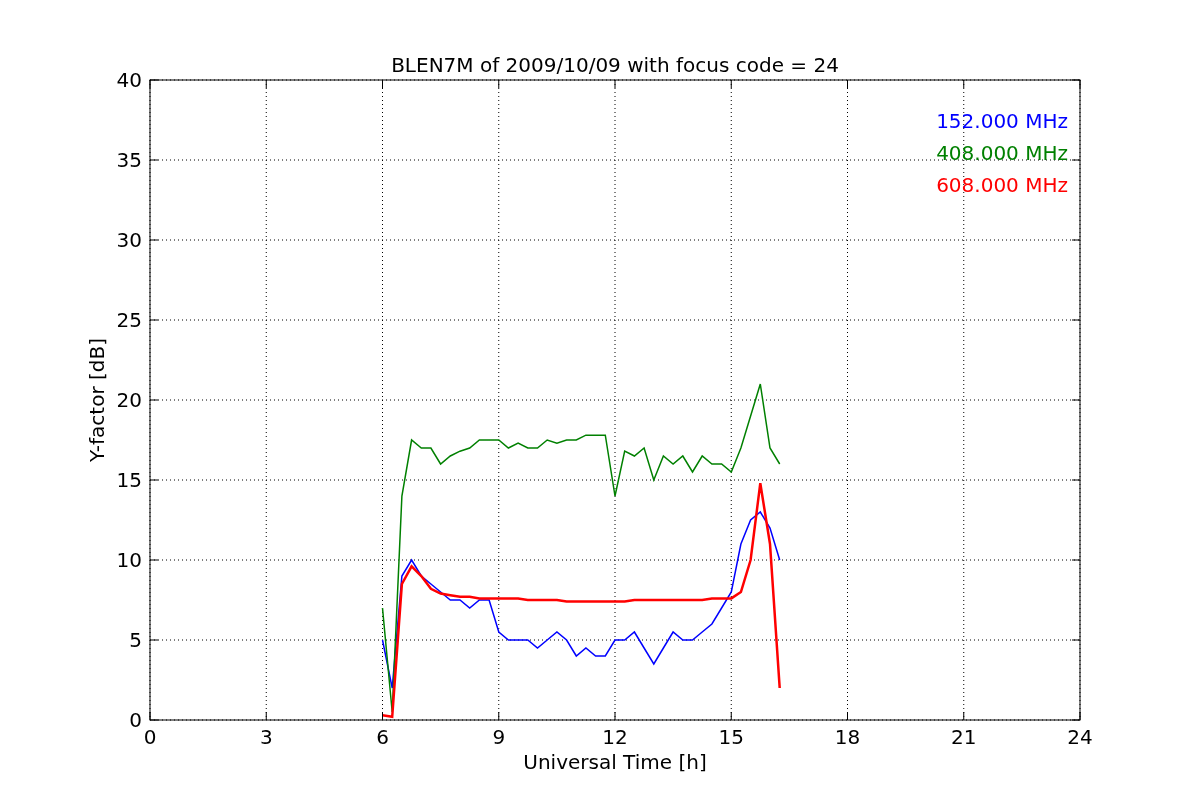 The image size is (1200, 800). I want to click on x-tick-label: 24, so click(1080, 737).